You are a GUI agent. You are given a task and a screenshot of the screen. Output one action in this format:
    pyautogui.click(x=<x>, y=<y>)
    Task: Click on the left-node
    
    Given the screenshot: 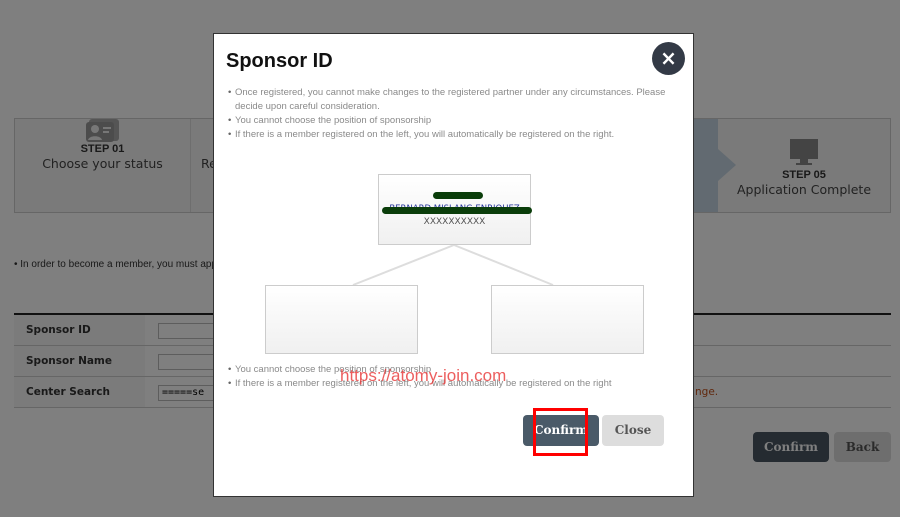 What is the action you would take?
    pyautogui.click(x=341, y=319)
    